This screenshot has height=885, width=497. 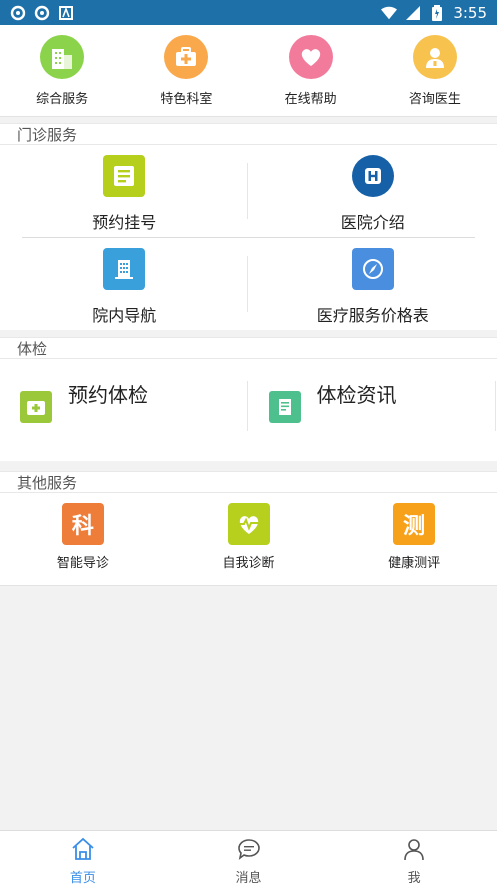 What do you see at coordinates (248, 134) in the screenshot?
I see `section-title: 门诊服务` at bounding box center [248, 134].